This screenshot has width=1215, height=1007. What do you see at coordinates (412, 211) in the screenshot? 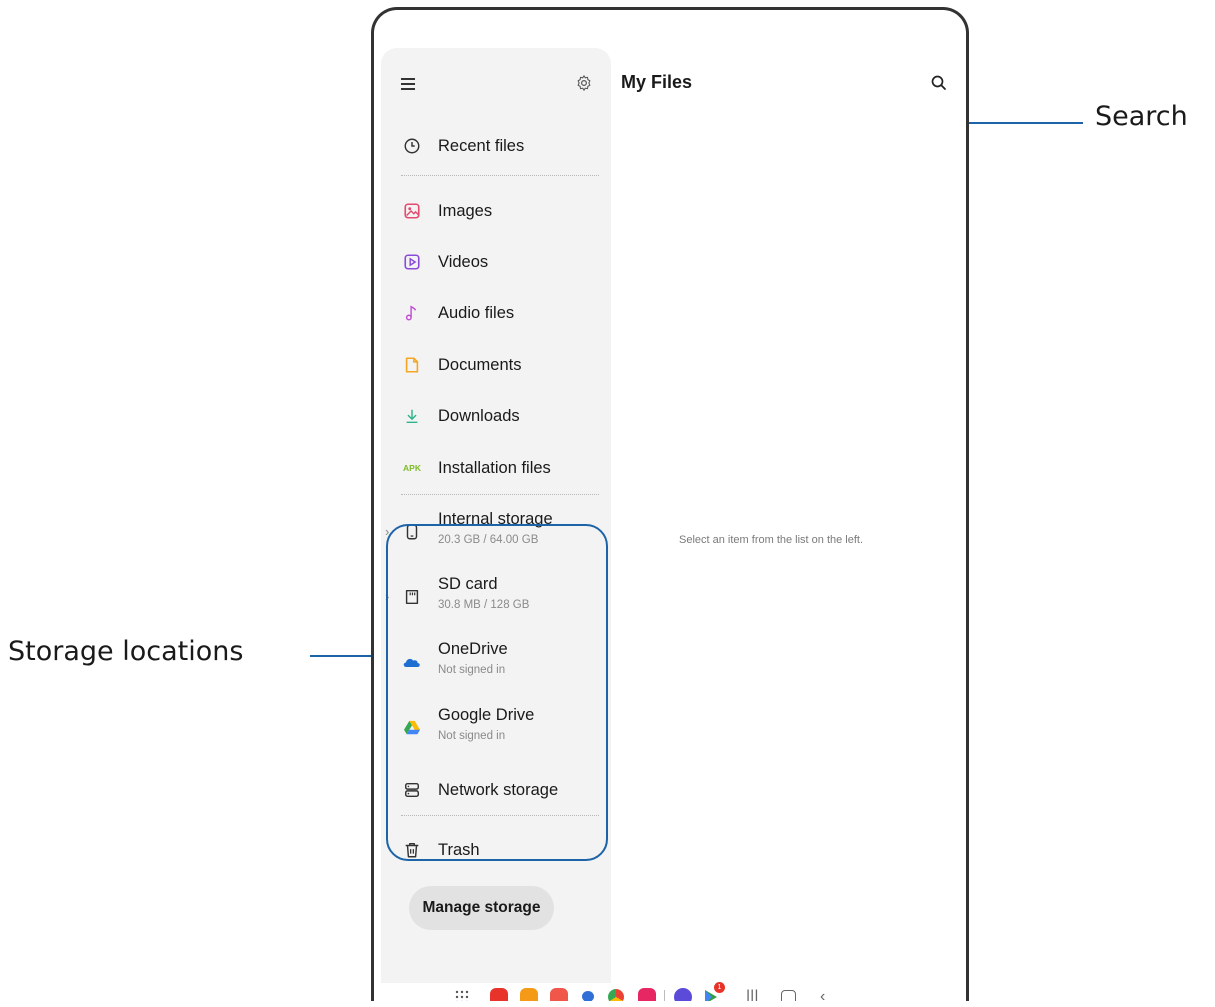
I see `image-icon` at bounding box center [412, 211].